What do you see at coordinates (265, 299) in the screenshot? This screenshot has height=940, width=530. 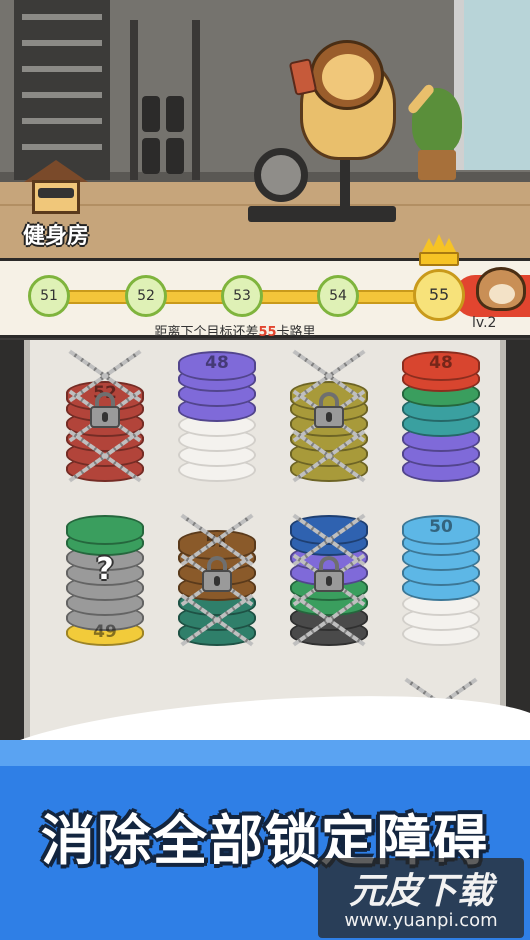 I see `calorie-progress-bar: 51 52 53 54 55 lv.2 距离下个目标还差55卡路里` at bounding box center [265, 299].